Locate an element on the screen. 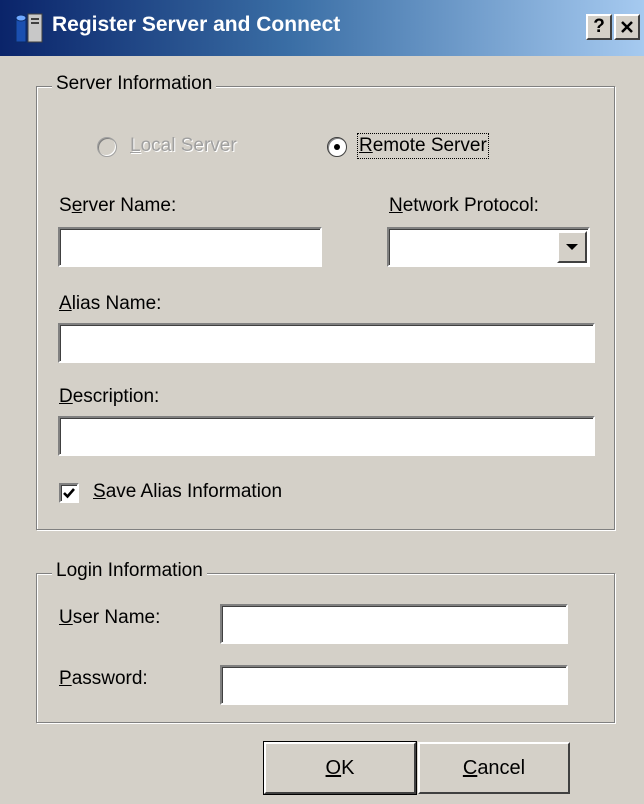  alias-name-label: Alias Name: is located at coordinates (110, 303).